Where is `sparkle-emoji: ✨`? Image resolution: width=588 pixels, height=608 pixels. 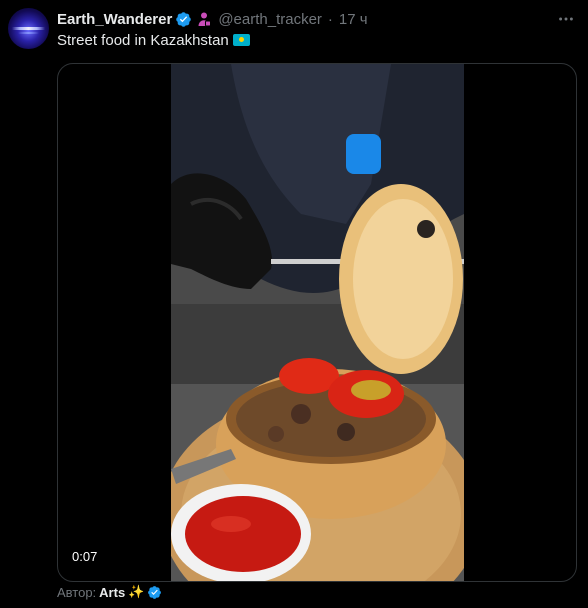 sparkle-emoji: ✨ is located at coordinates (136, 591).